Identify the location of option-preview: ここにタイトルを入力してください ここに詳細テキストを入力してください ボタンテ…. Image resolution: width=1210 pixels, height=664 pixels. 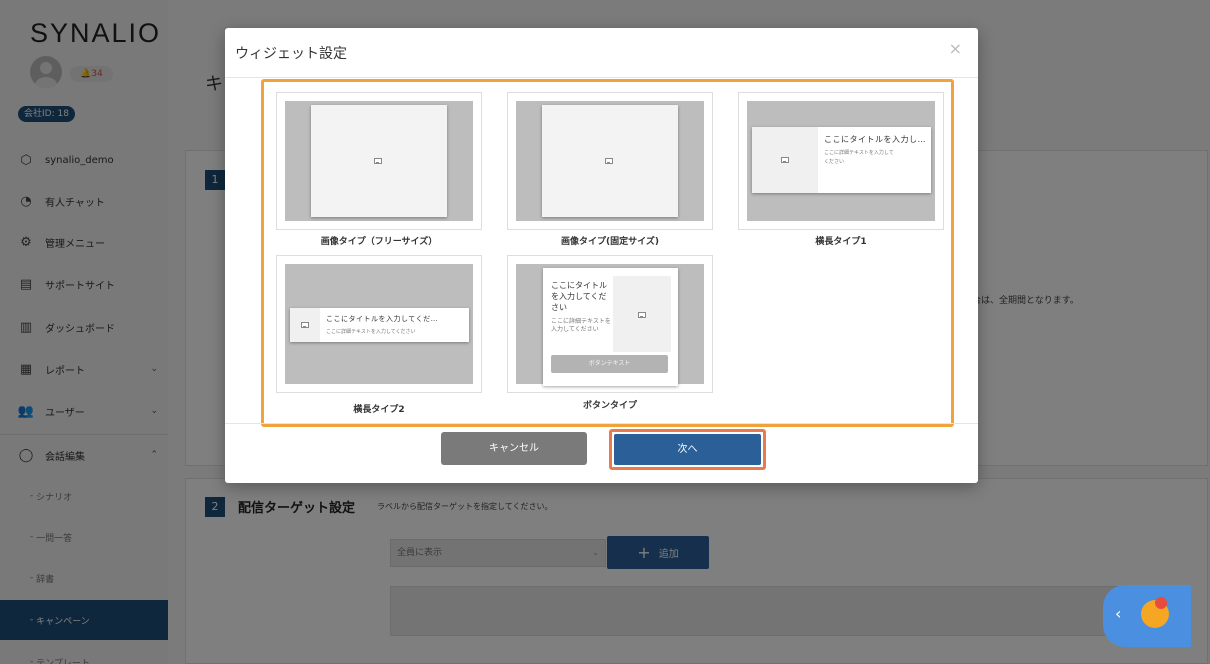
(610, 325).